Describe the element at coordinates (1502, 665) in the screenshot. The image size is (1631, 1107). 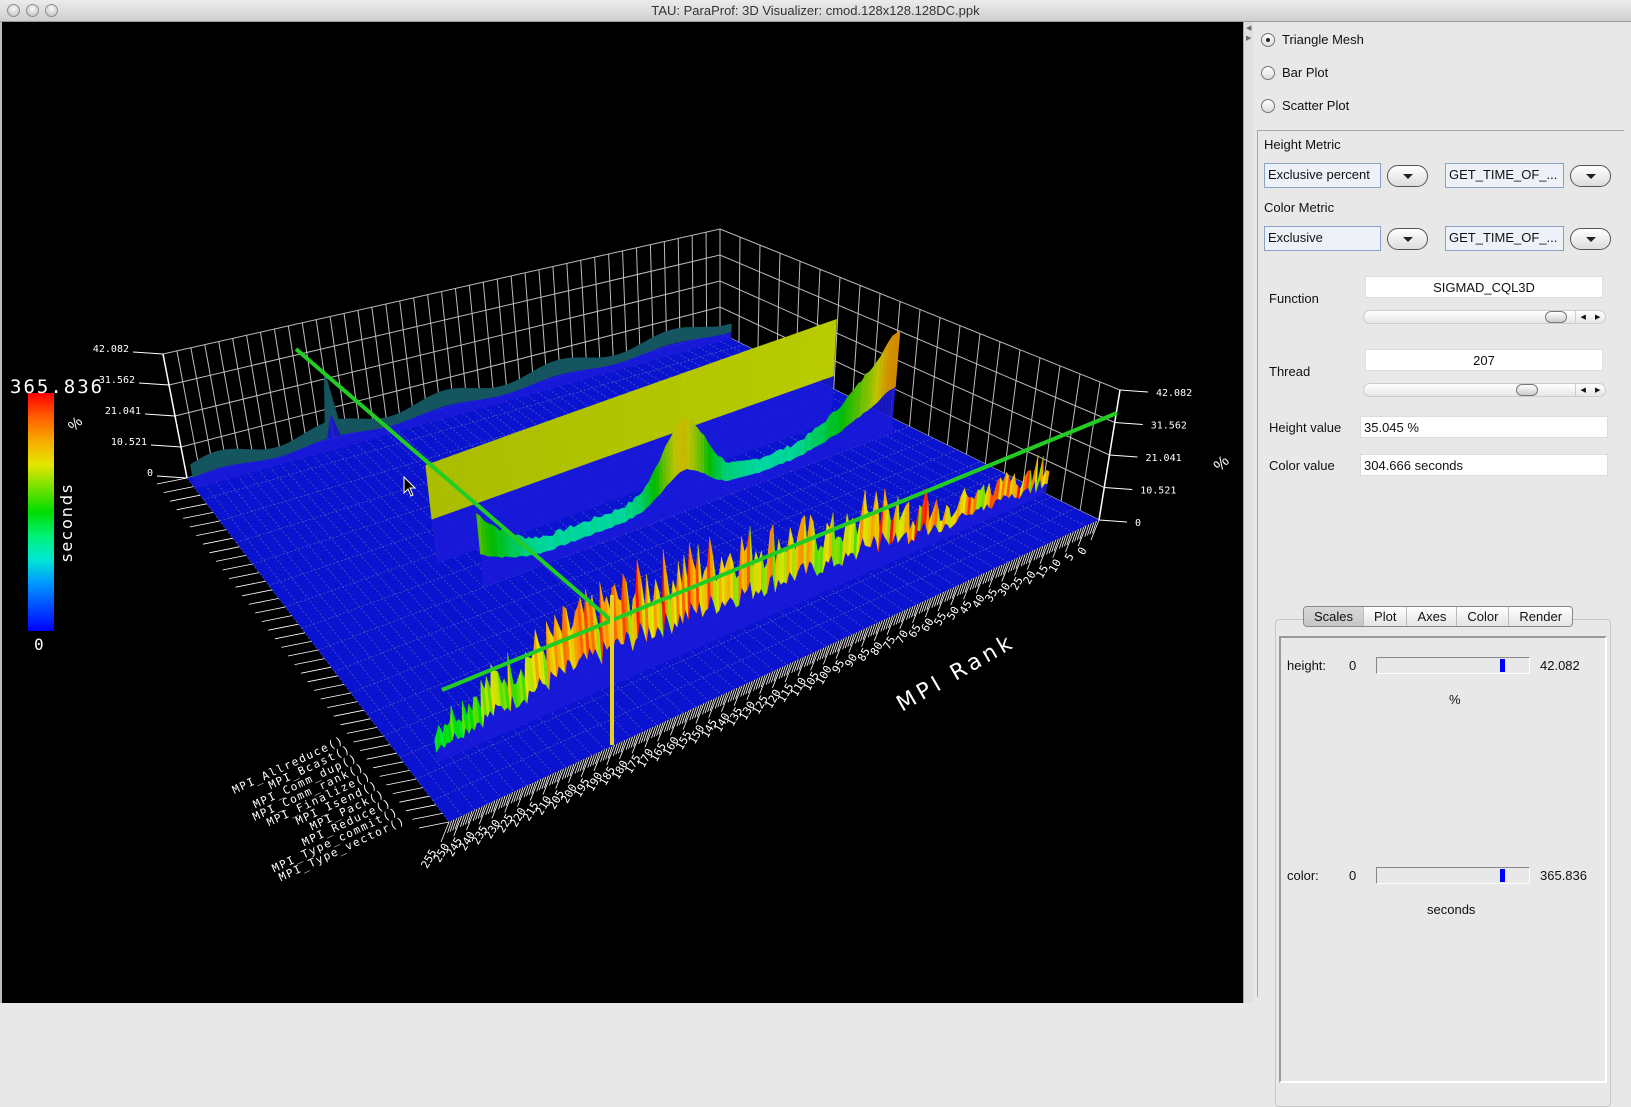
I see `height-scale-thumb` at that location.